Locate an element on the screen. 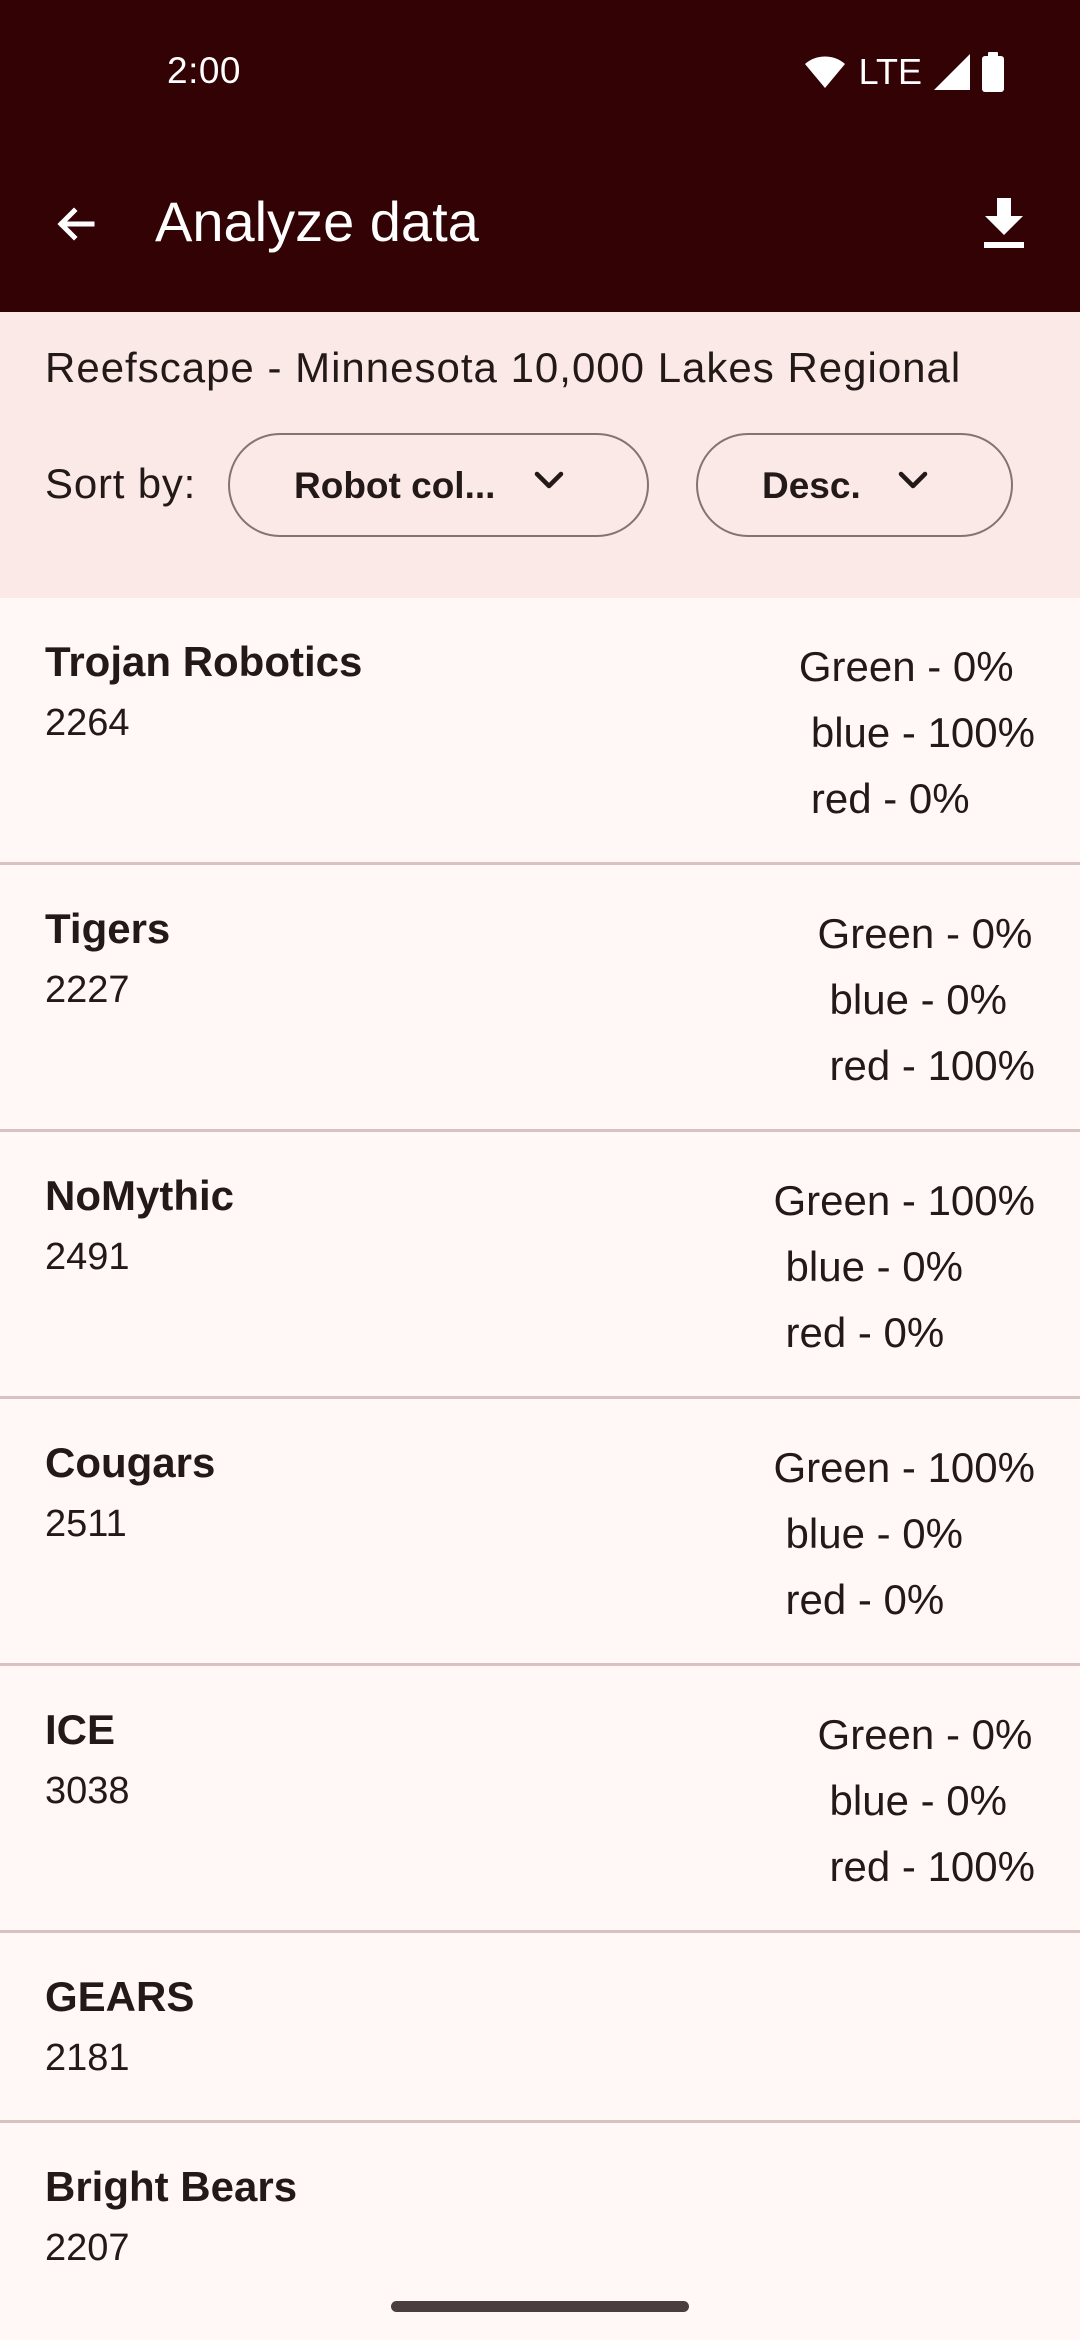 This screenshot has width=1080, height=2340. team-name: Cougars is located at coordinates (130, 1462).